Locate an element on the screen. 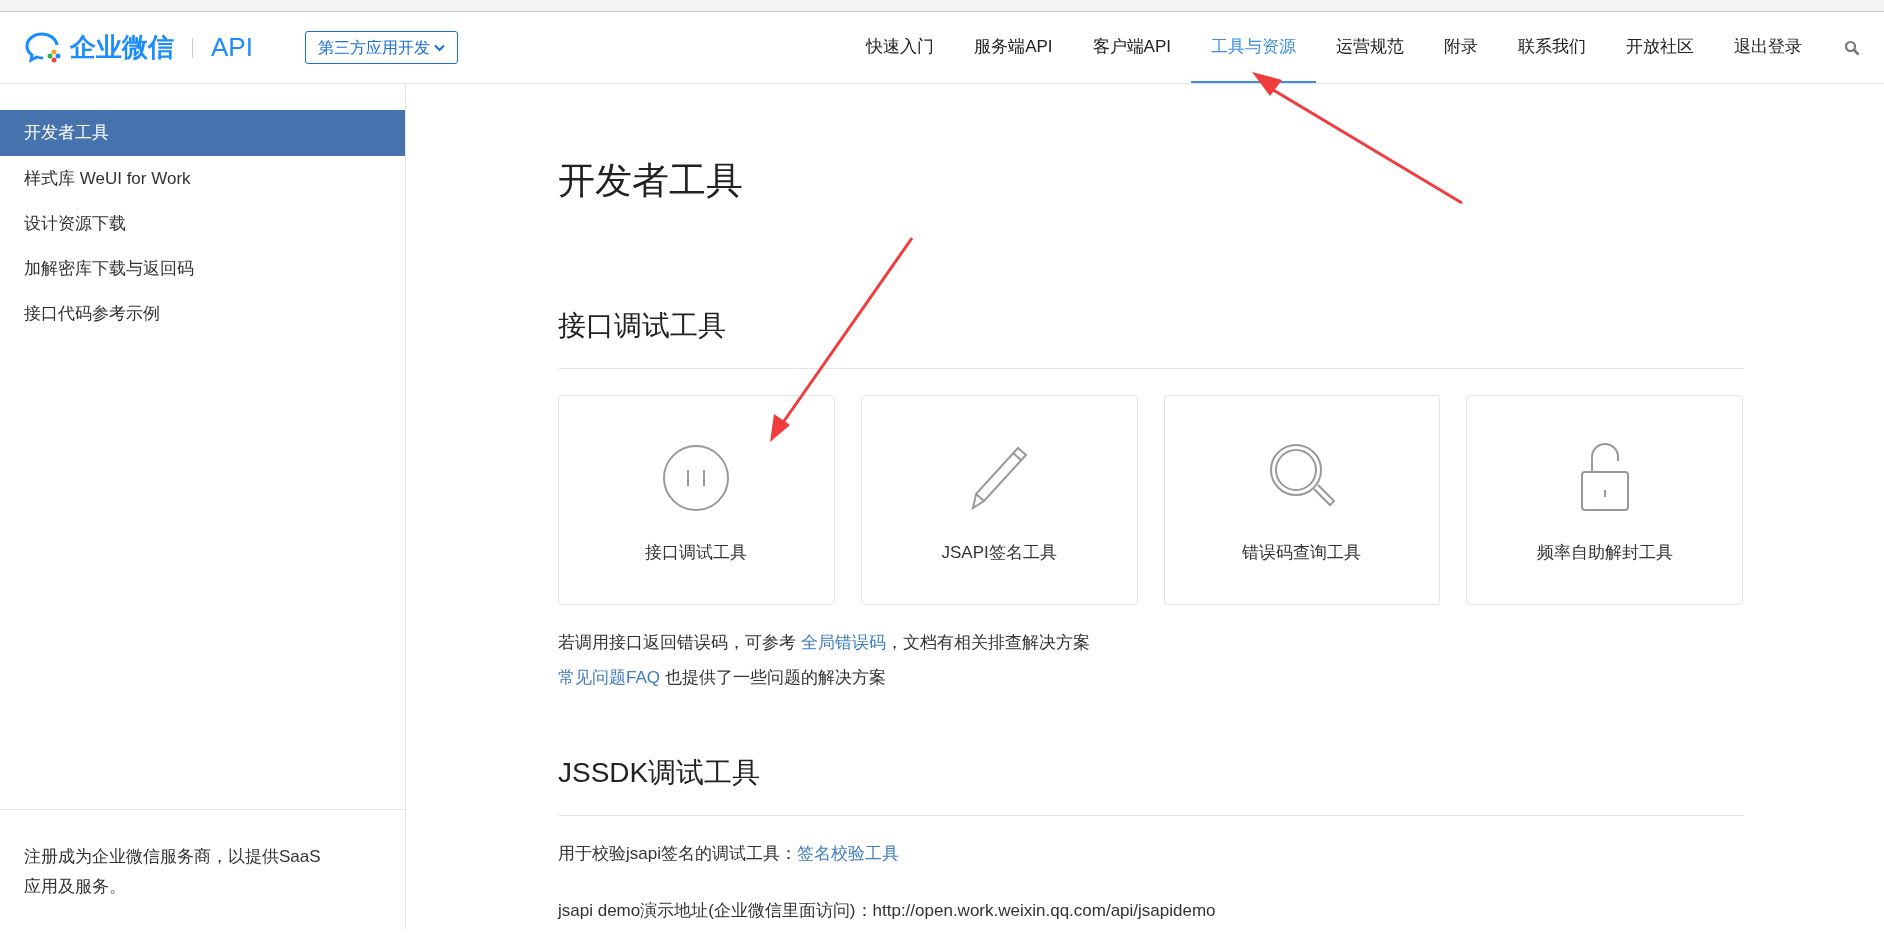 The height and width of the screenshot is (941, 1884). plug-icon is located at coordinates (696, 478).